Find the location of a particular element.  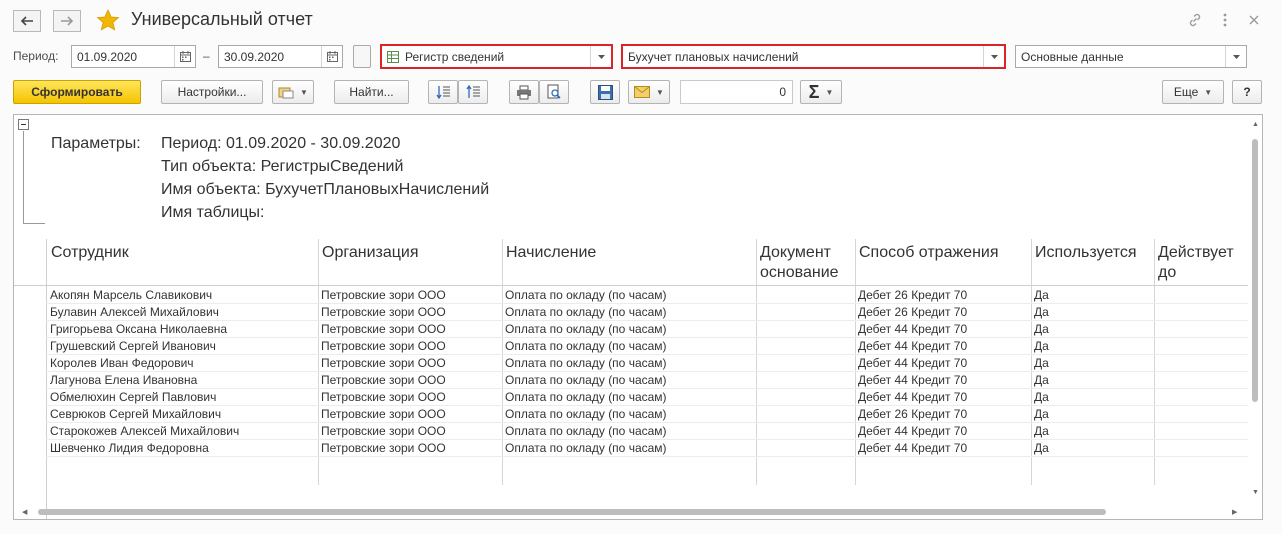

expand-lines-icon is located at coordinates (443, 93).